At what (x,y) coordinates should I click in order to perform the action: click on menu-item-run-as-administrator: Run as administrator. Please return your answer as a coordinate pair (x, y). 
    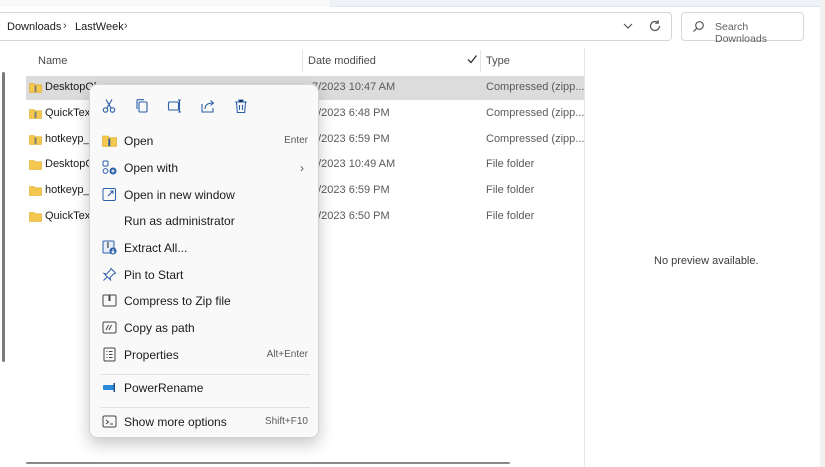
    Looking at the image, I should click on (205, 221).